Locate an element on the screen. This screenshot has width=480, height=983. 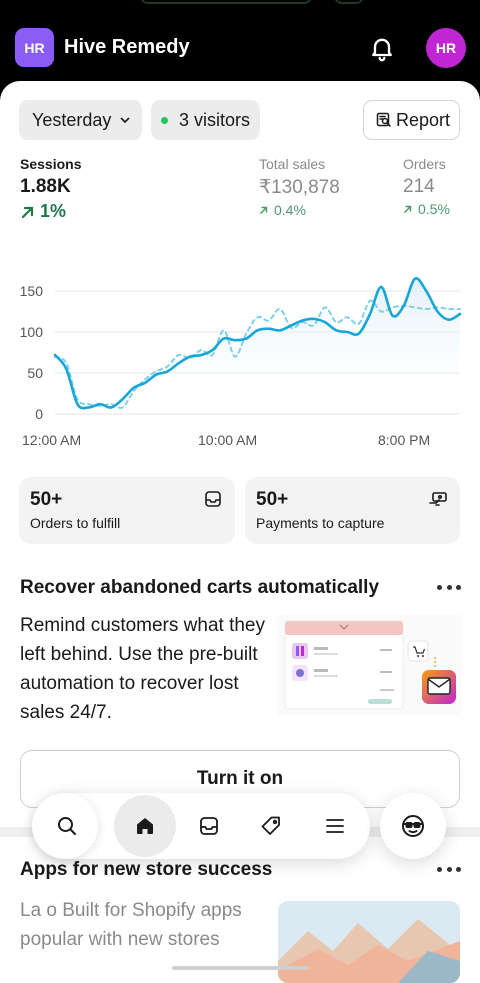
y-tick-label: 0 is located at coordinates (39, 414).